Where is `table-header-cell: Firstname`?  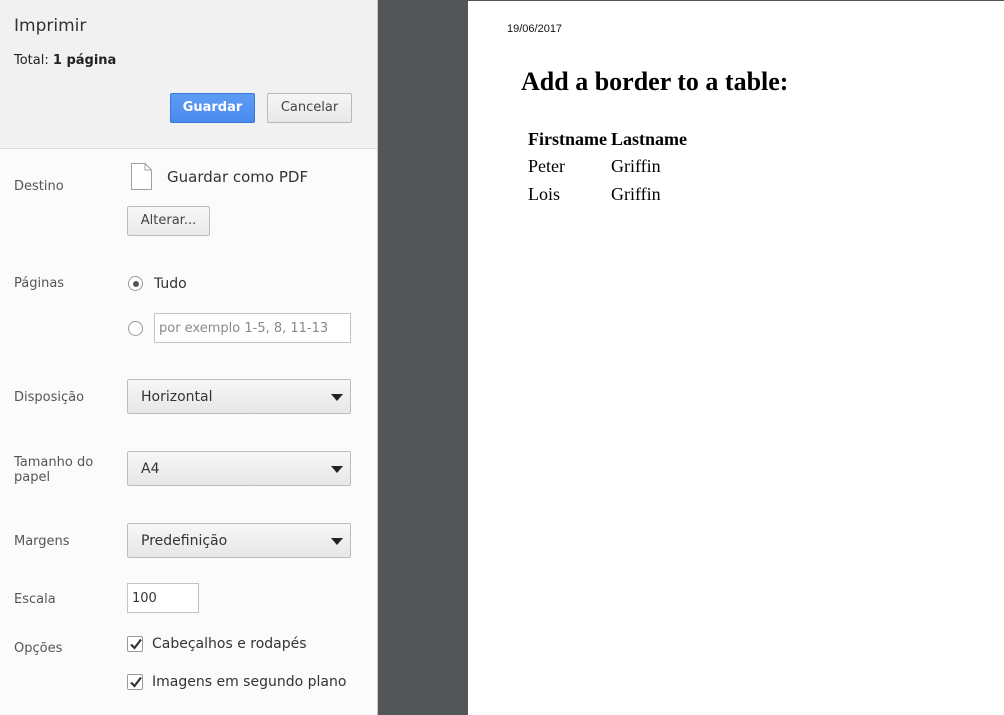
table-header-cell: Firstname is located at coordinates (567, 138).